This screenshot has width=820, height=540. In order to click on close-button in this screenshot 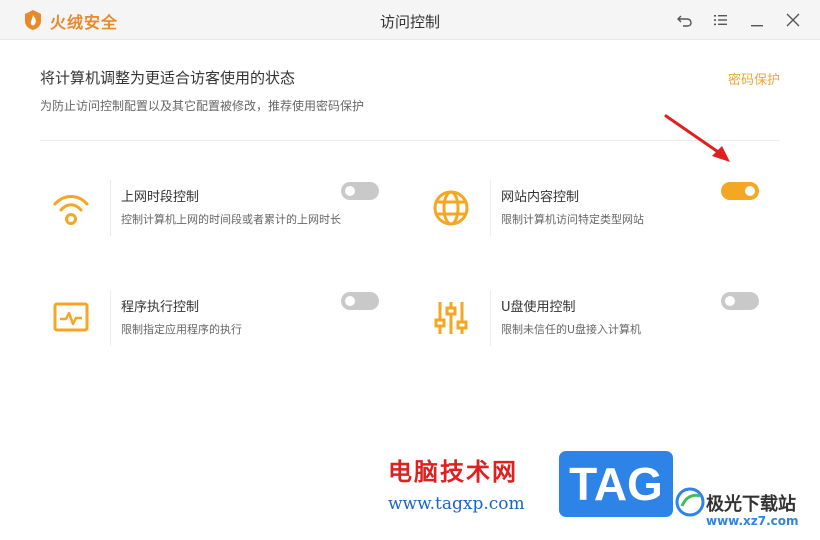, I will do `click(793, 20)`.